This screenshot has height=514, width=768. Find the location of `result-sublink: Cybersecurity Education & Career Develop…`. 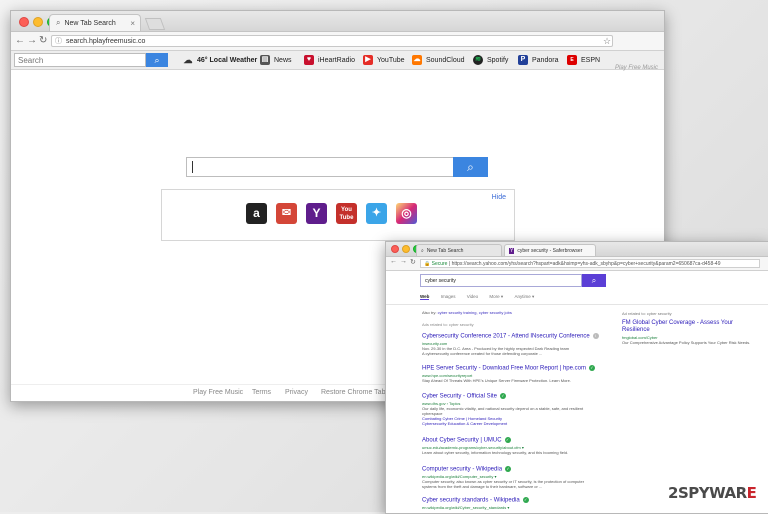

result-sublink: Cybersecurity Education & Career Develop… is located at coordinates (517, 423).